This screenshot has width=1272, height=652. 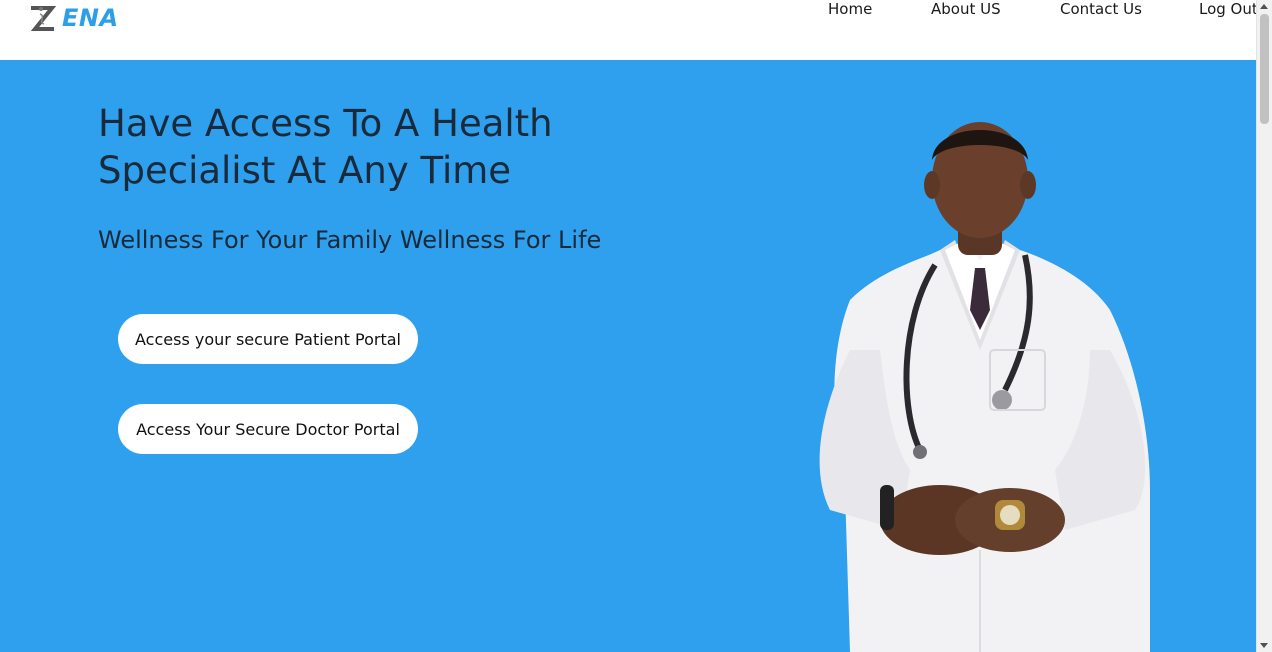 What do you see at coordinates (629, 10) in the screenshot?
I see `main-nav: Home About US Contact Us Log Out` at bounding box center [629, 10].